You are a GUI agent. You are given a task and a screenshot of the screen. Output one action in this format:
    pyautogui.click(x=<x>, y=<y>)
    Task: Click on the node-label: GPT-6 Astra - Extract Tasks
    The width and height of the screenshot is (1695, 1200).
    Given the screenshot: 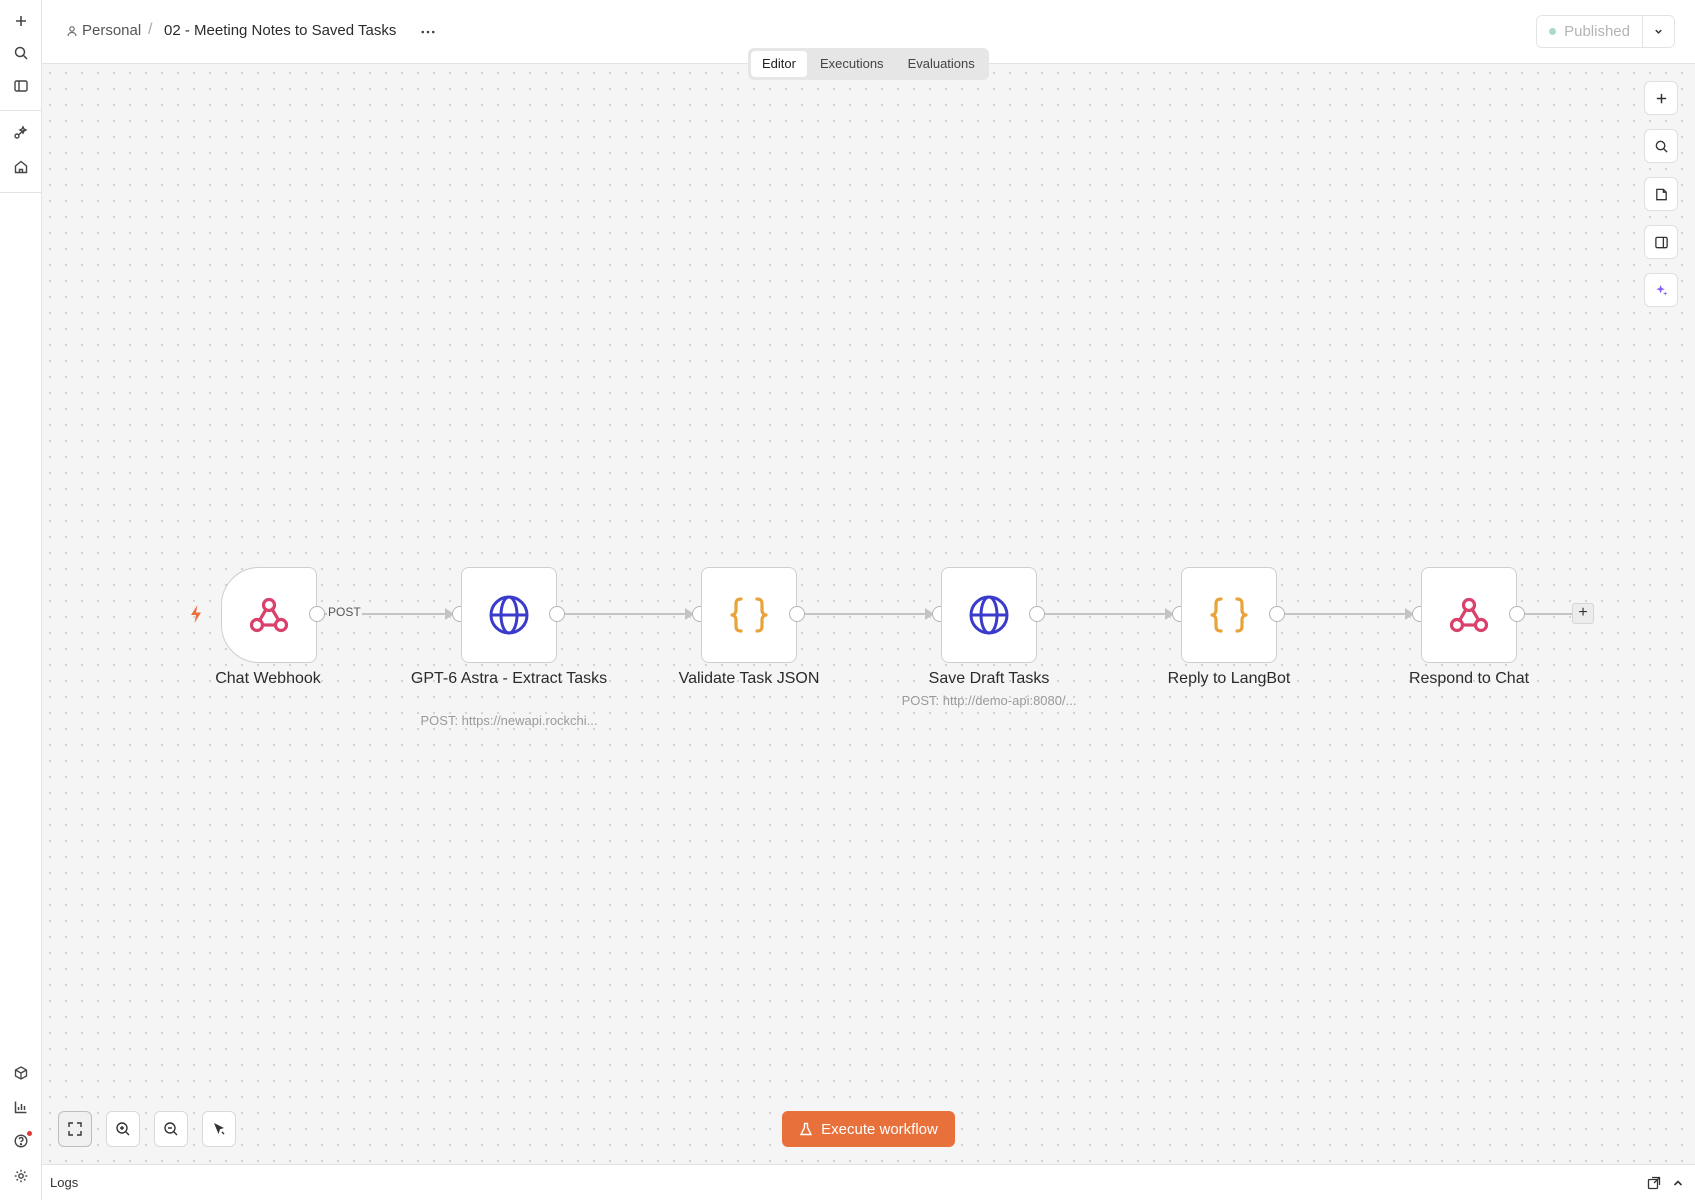 What is the action you would take?
    pyautogui.click(x=509, y=678)
    